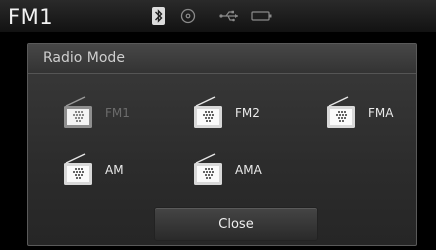 The height and width of the screenshot is (250, 436). I want to click on option-fm2: FM2, so click(243, 112).